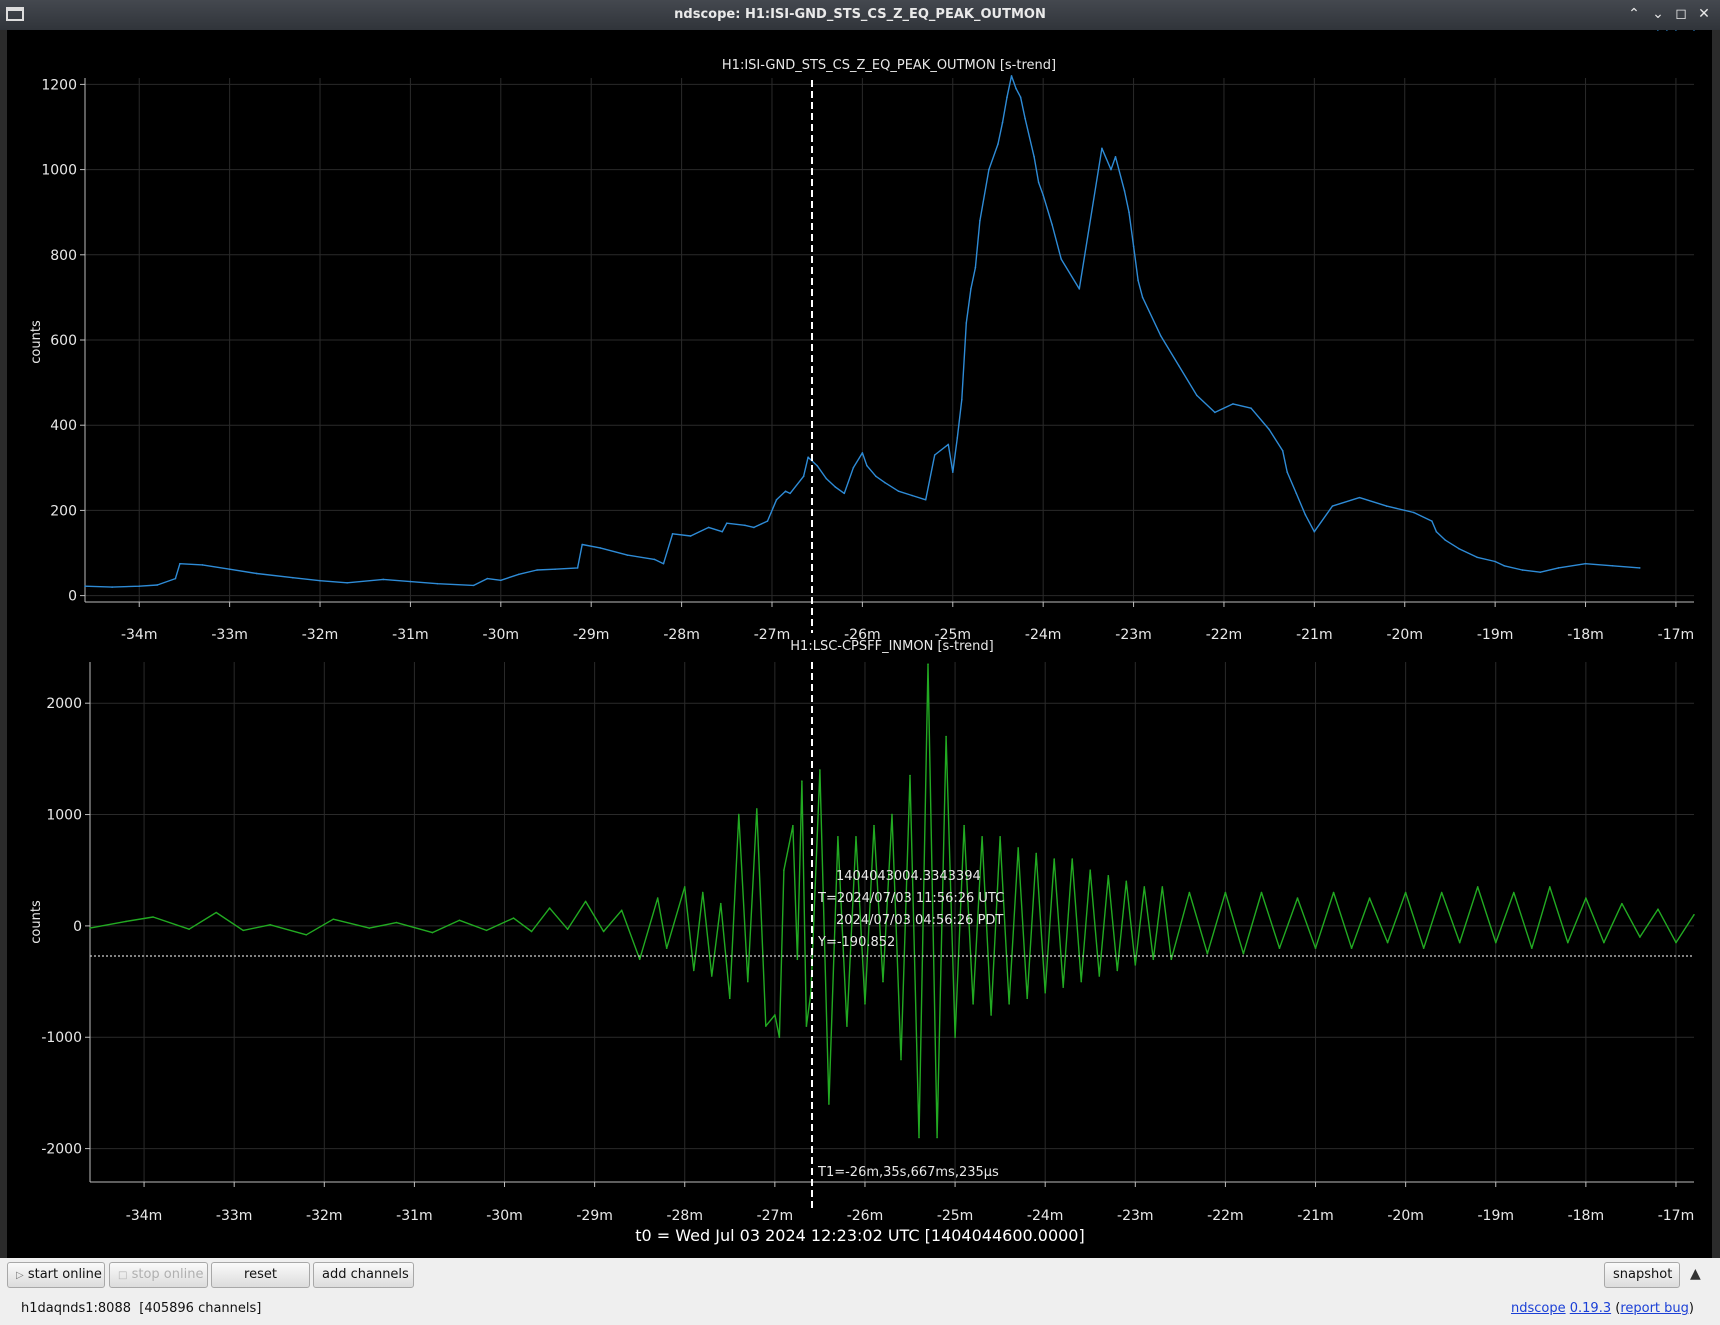  I want to click on x-tick-label: -32m, so click(324, 1216).